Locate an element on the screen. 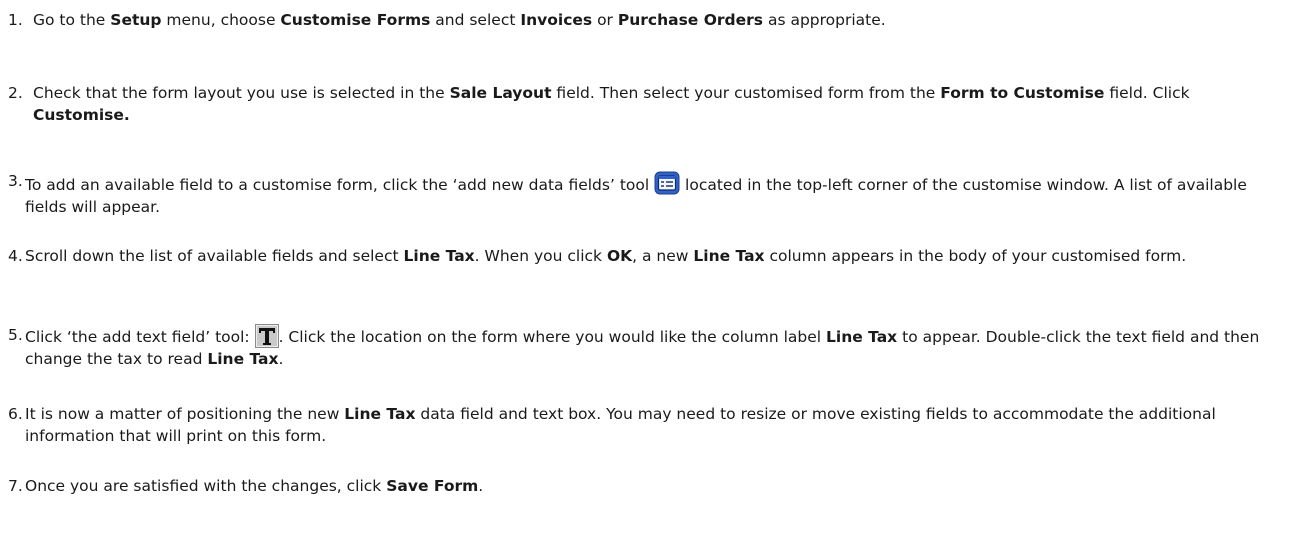 The width and height of the screenshot is (1297, 559). emphasis-text: OK is located at coordinates (619, 256).